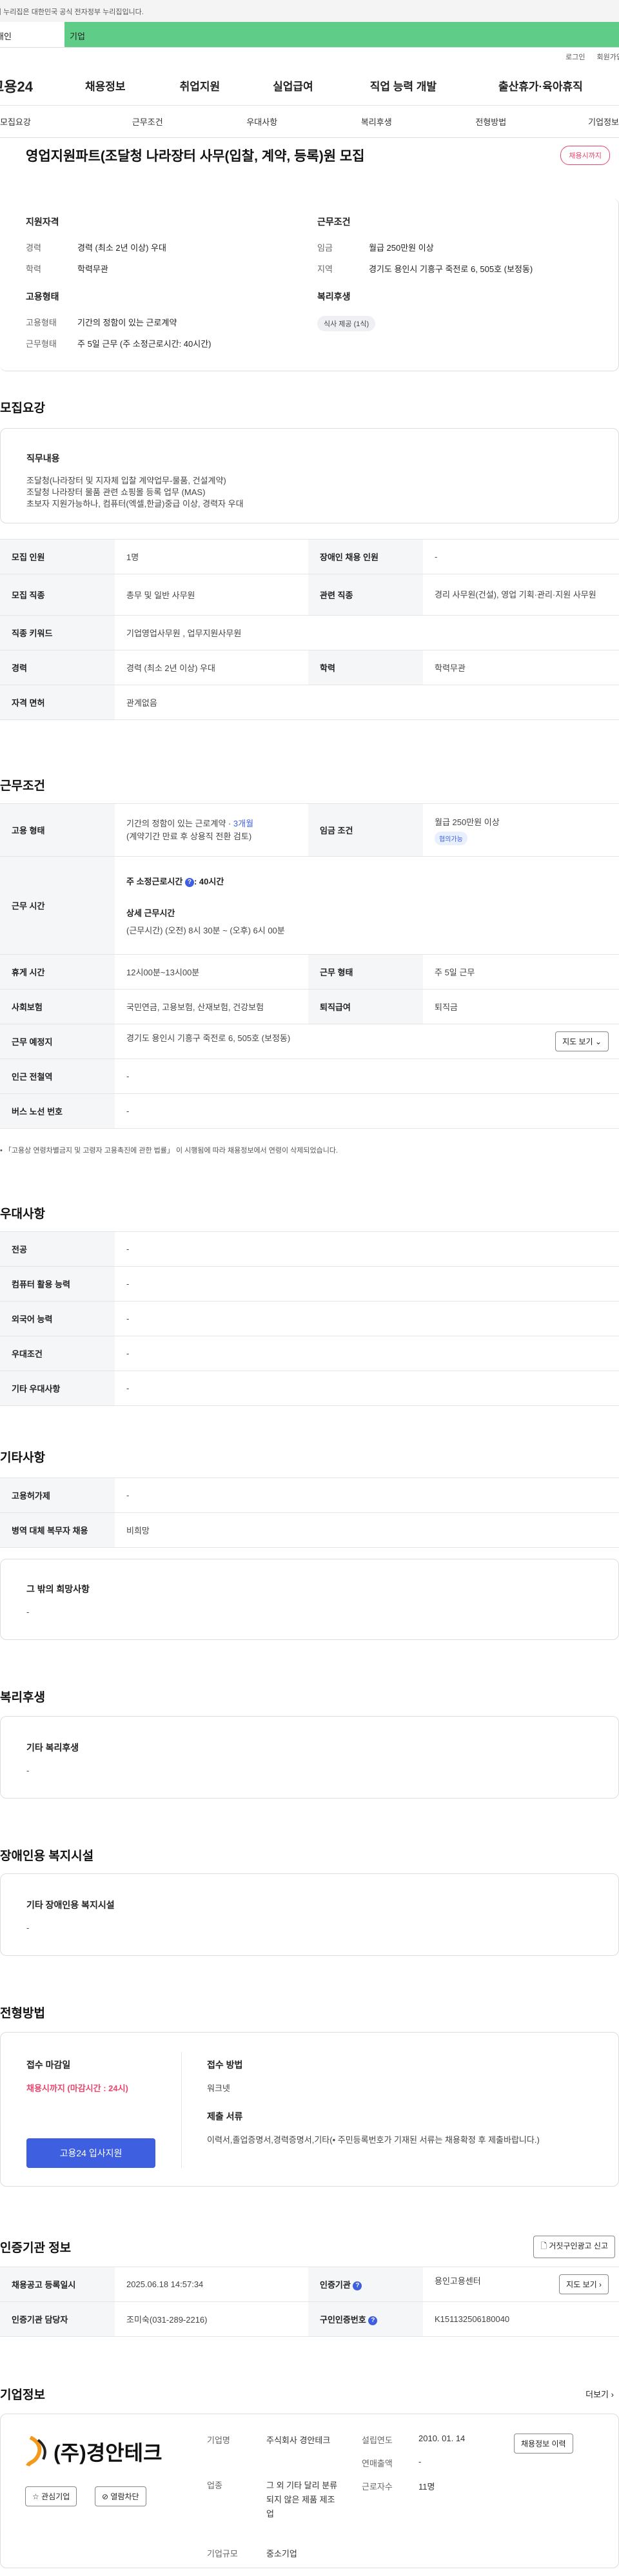 The height and width of the screenshot is (2576, 619). Describe the element at coordinates (598, 1041) in the screenshot. I see `chevron-down-icon: ⌄` at that location.